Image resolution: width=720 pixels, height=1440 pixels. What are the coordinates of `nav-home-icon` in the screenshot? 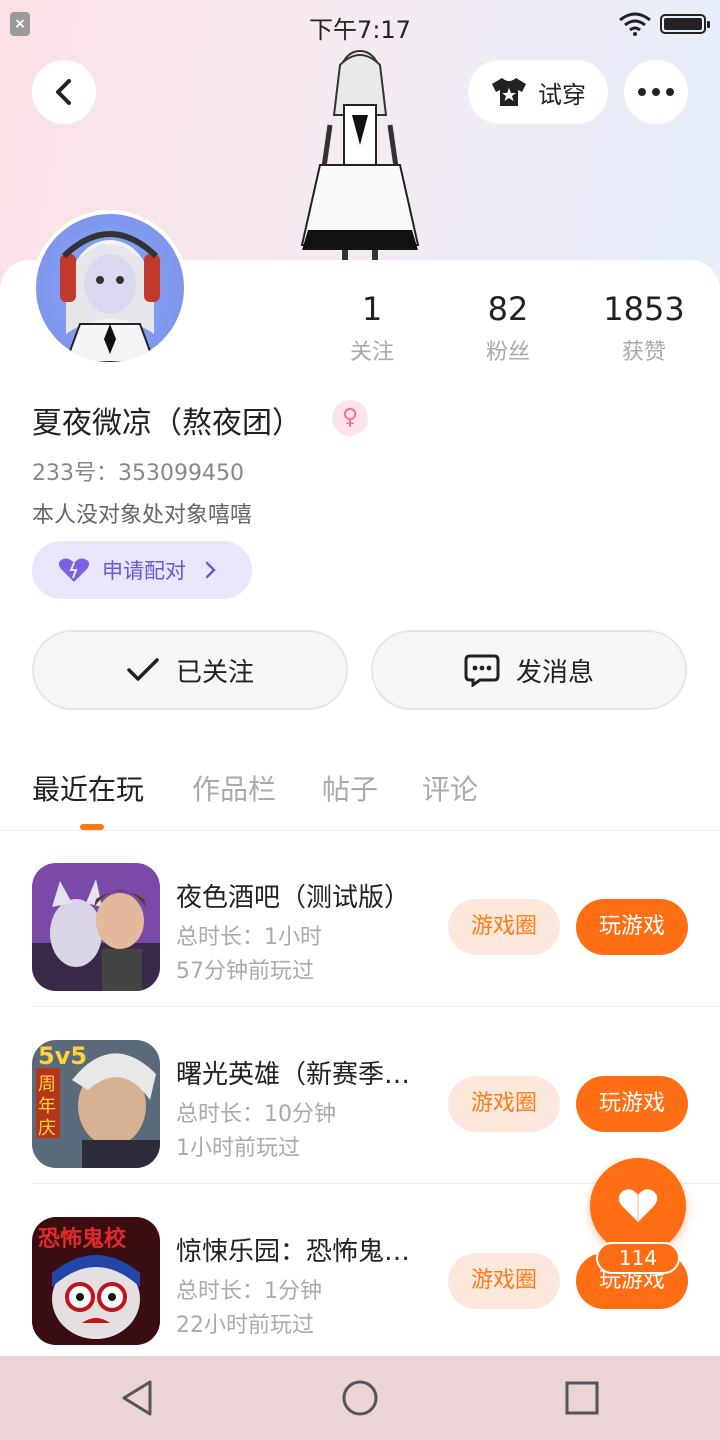 It's located at (360, 1398).